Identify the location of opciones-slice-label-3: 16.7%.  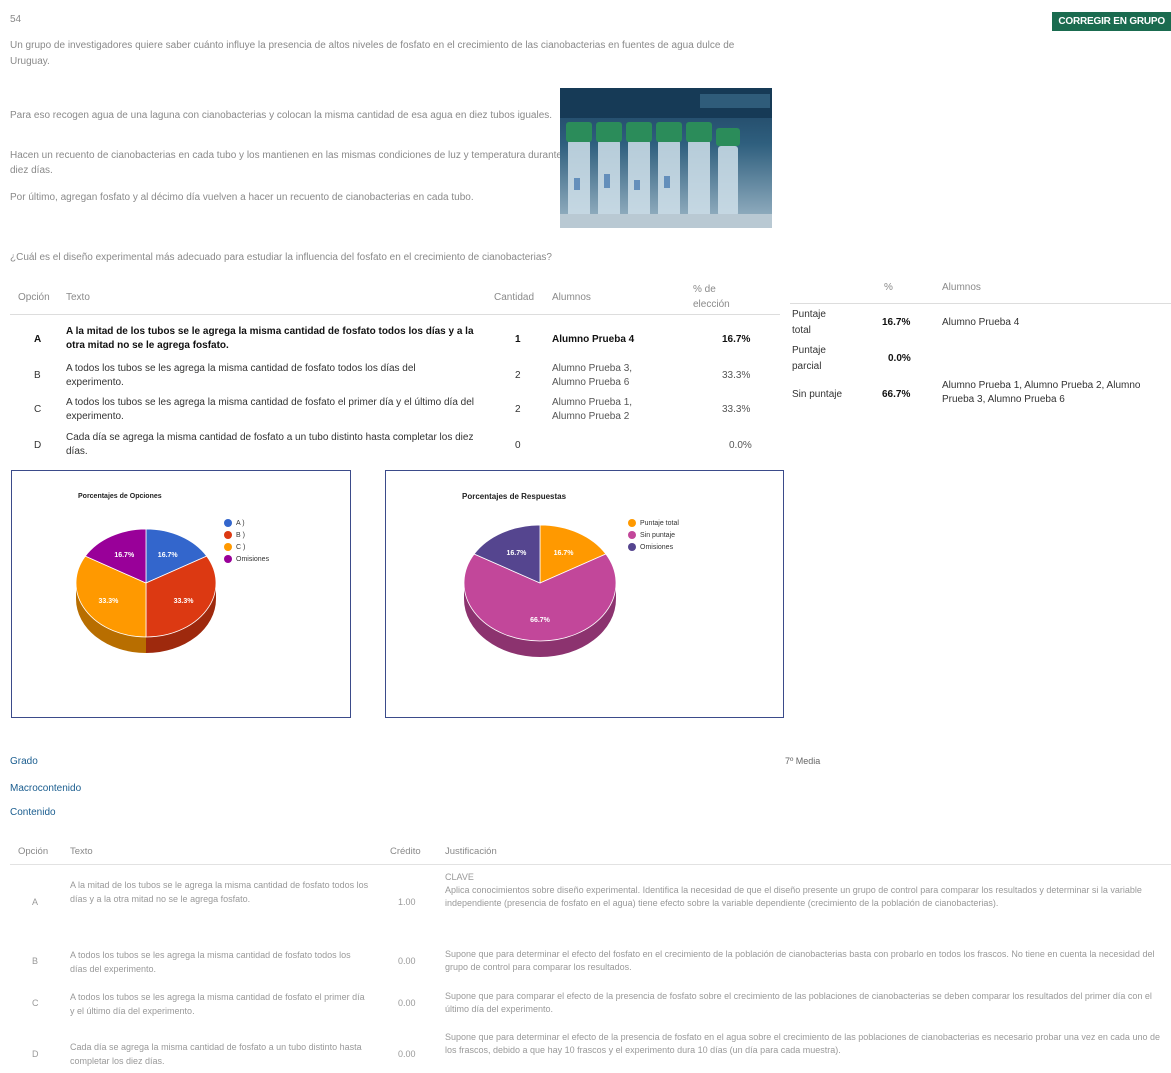
(124, 555).